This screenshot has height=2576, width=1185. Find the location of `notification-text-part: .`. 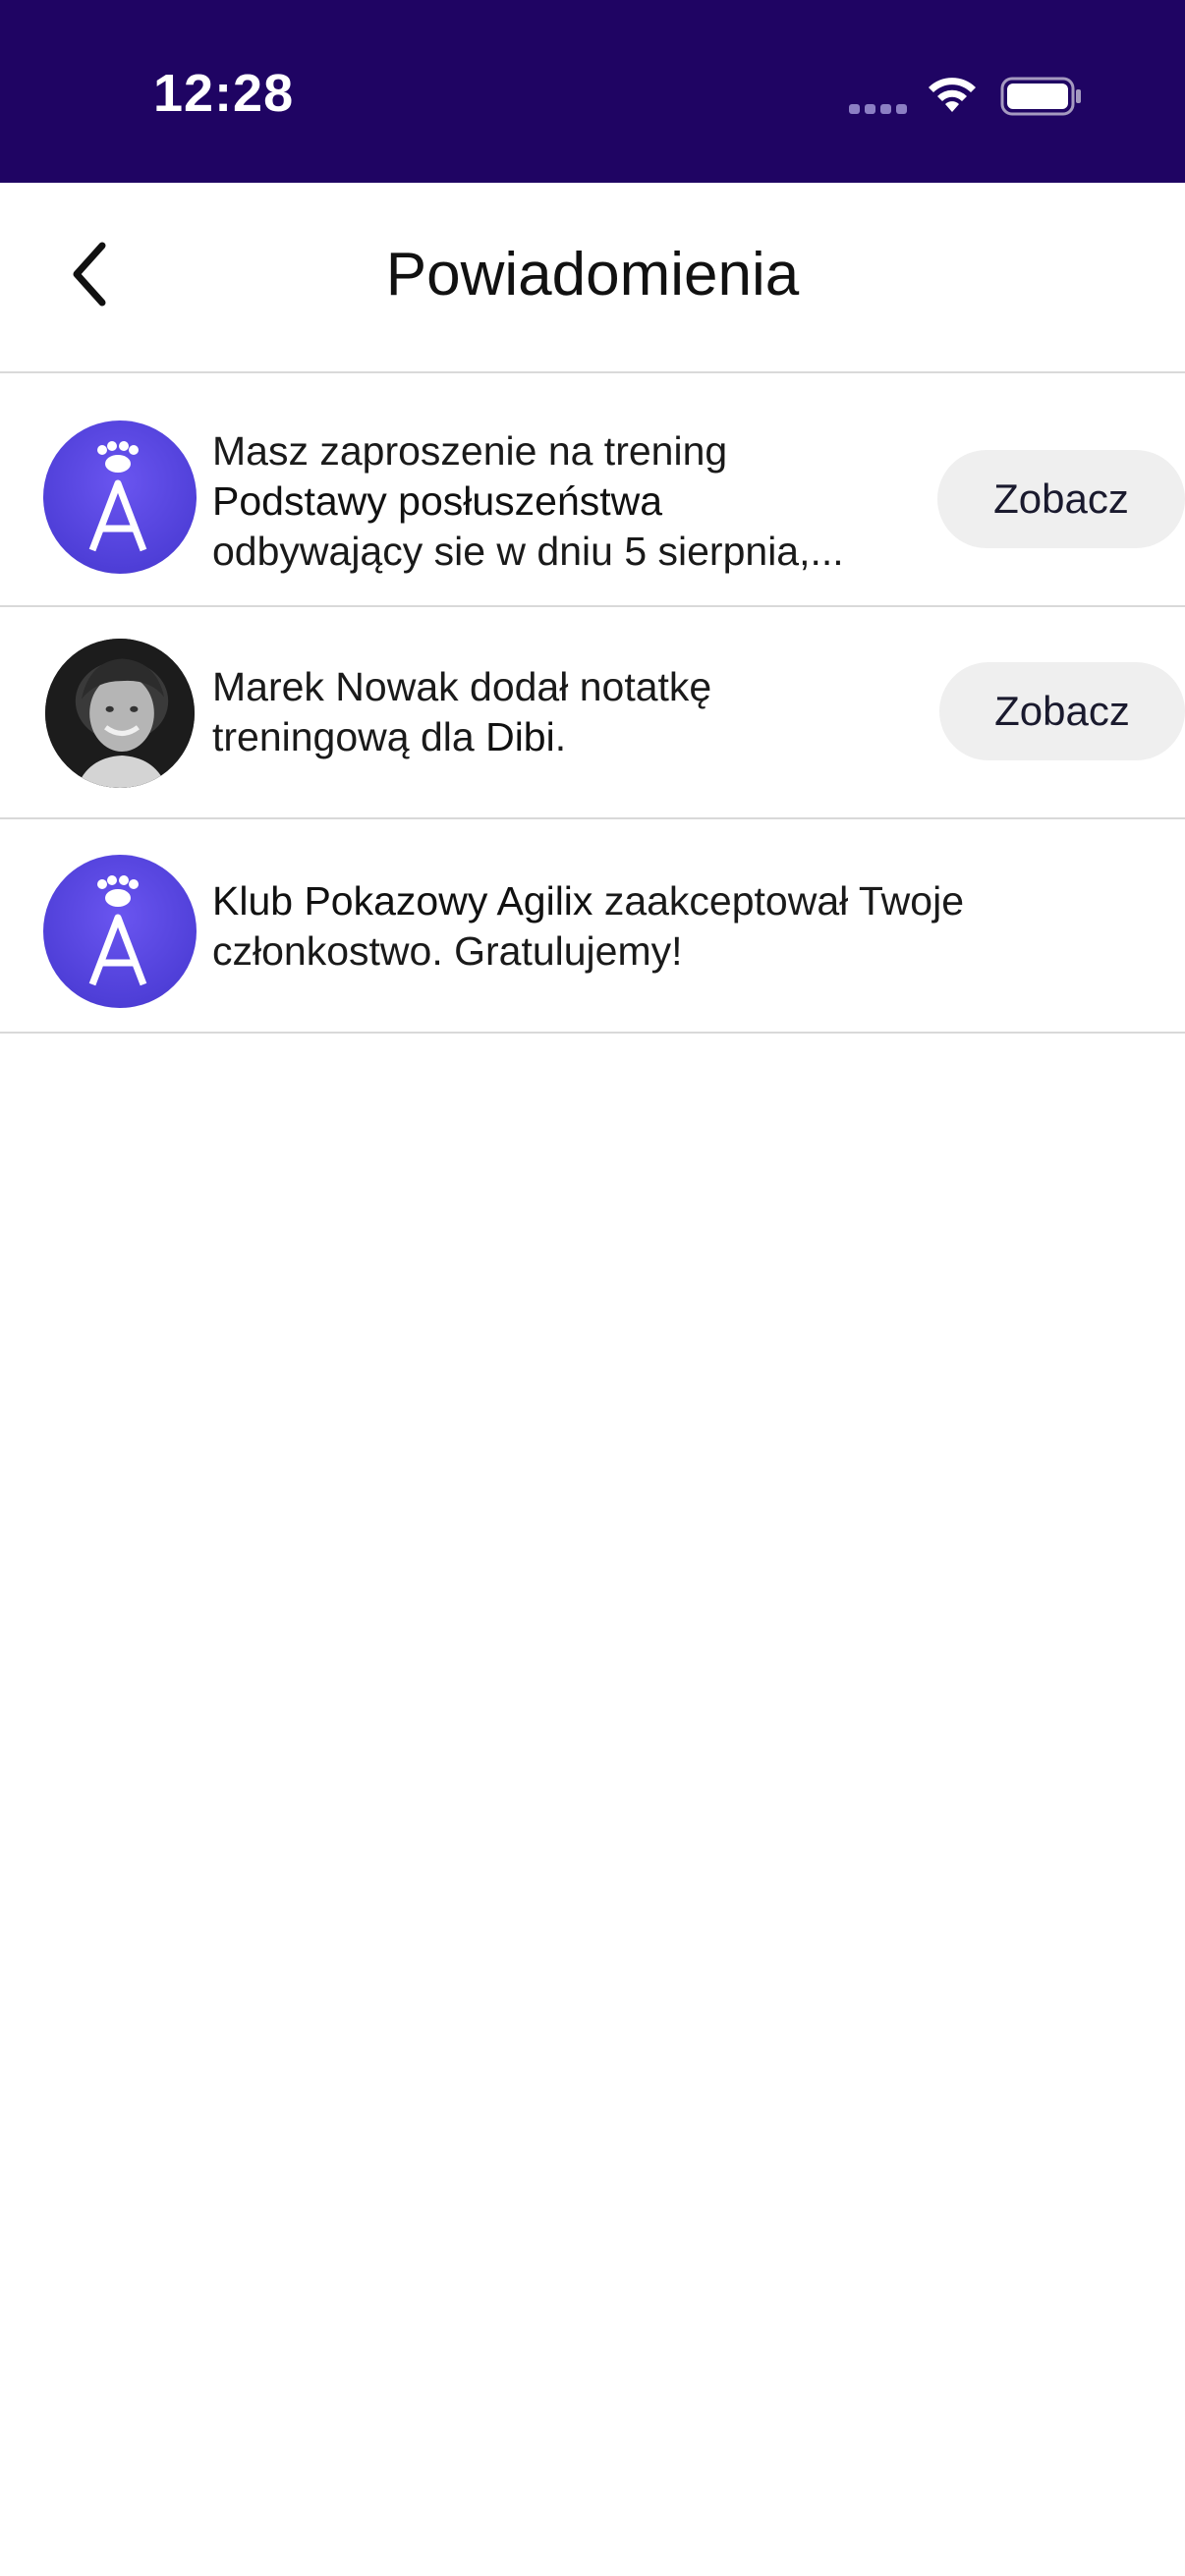

notification-text-part: . is located at coordinates (561, 736).